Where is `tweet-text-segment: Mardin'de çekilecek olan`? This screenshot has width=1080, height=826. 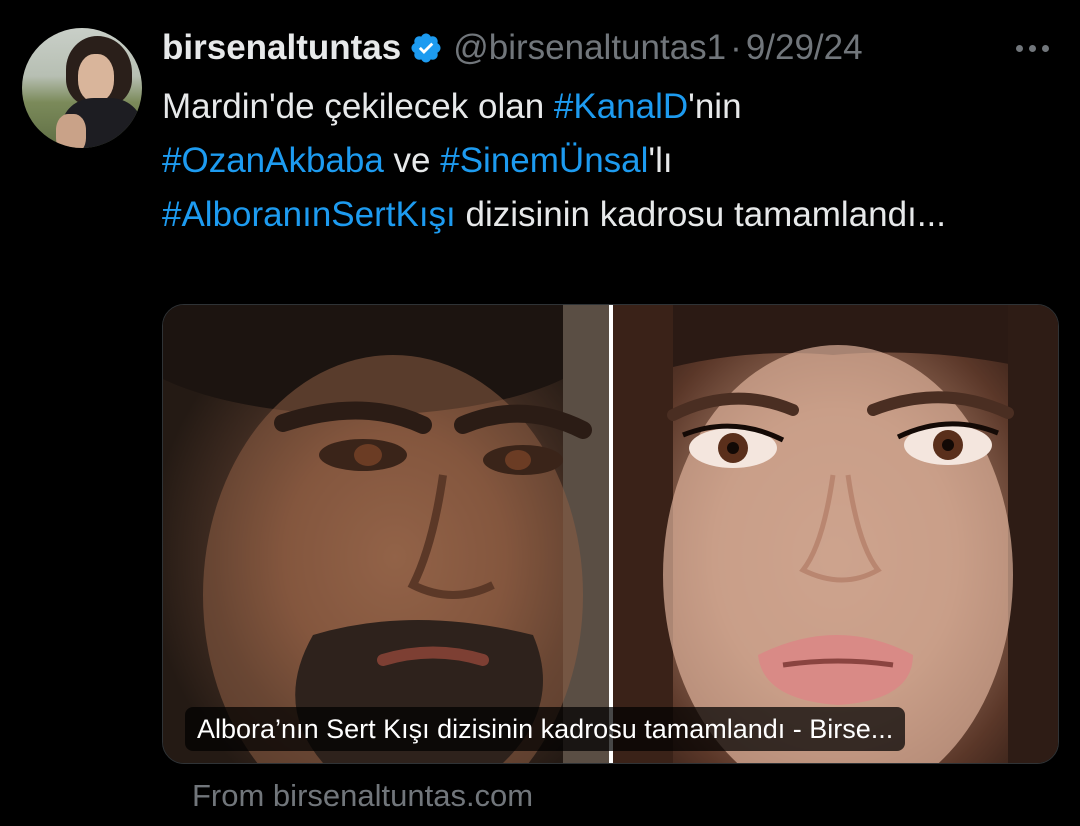
tweet-text-segment: Mardin'de çekilecek olan is located at coordinates (358, 106).